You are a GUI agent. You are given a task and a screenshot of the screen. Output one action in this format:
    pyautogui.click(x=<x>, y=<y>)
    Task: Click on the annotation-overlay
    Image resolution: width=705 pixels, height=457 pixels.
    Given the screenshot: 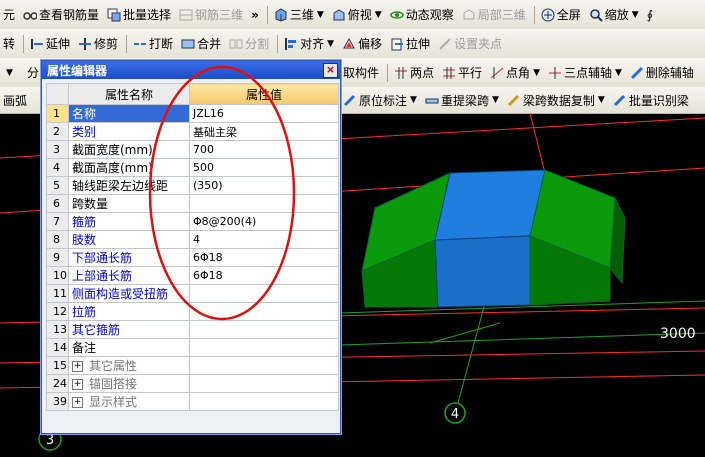 What is the action you would take?
    pyautogui.click(x=222, y=193)
    